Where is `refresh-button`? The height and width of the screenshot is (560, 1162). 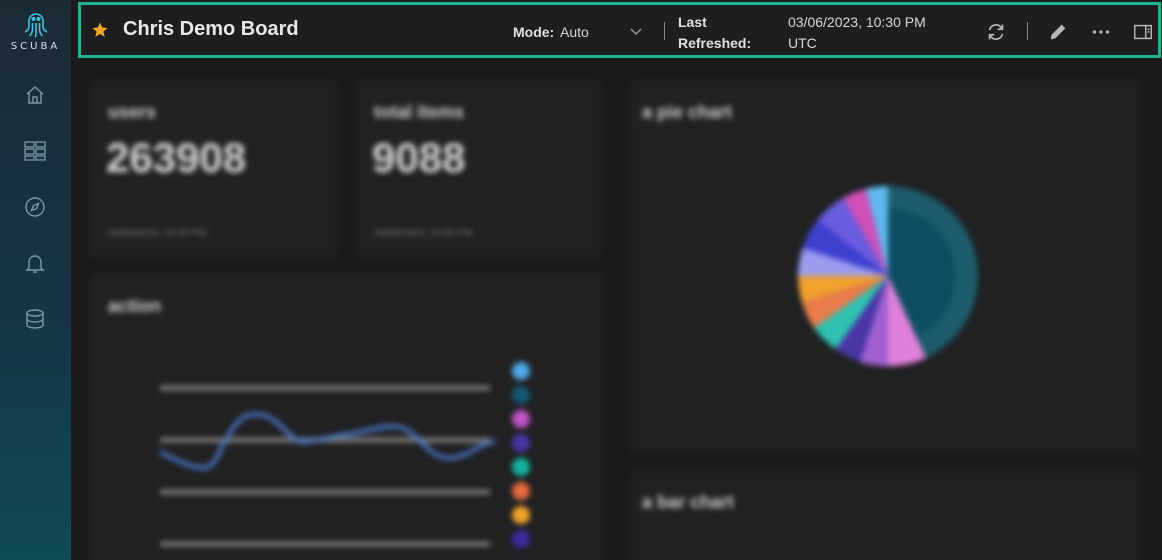 refresh-button is located at coordinates (996, 32).